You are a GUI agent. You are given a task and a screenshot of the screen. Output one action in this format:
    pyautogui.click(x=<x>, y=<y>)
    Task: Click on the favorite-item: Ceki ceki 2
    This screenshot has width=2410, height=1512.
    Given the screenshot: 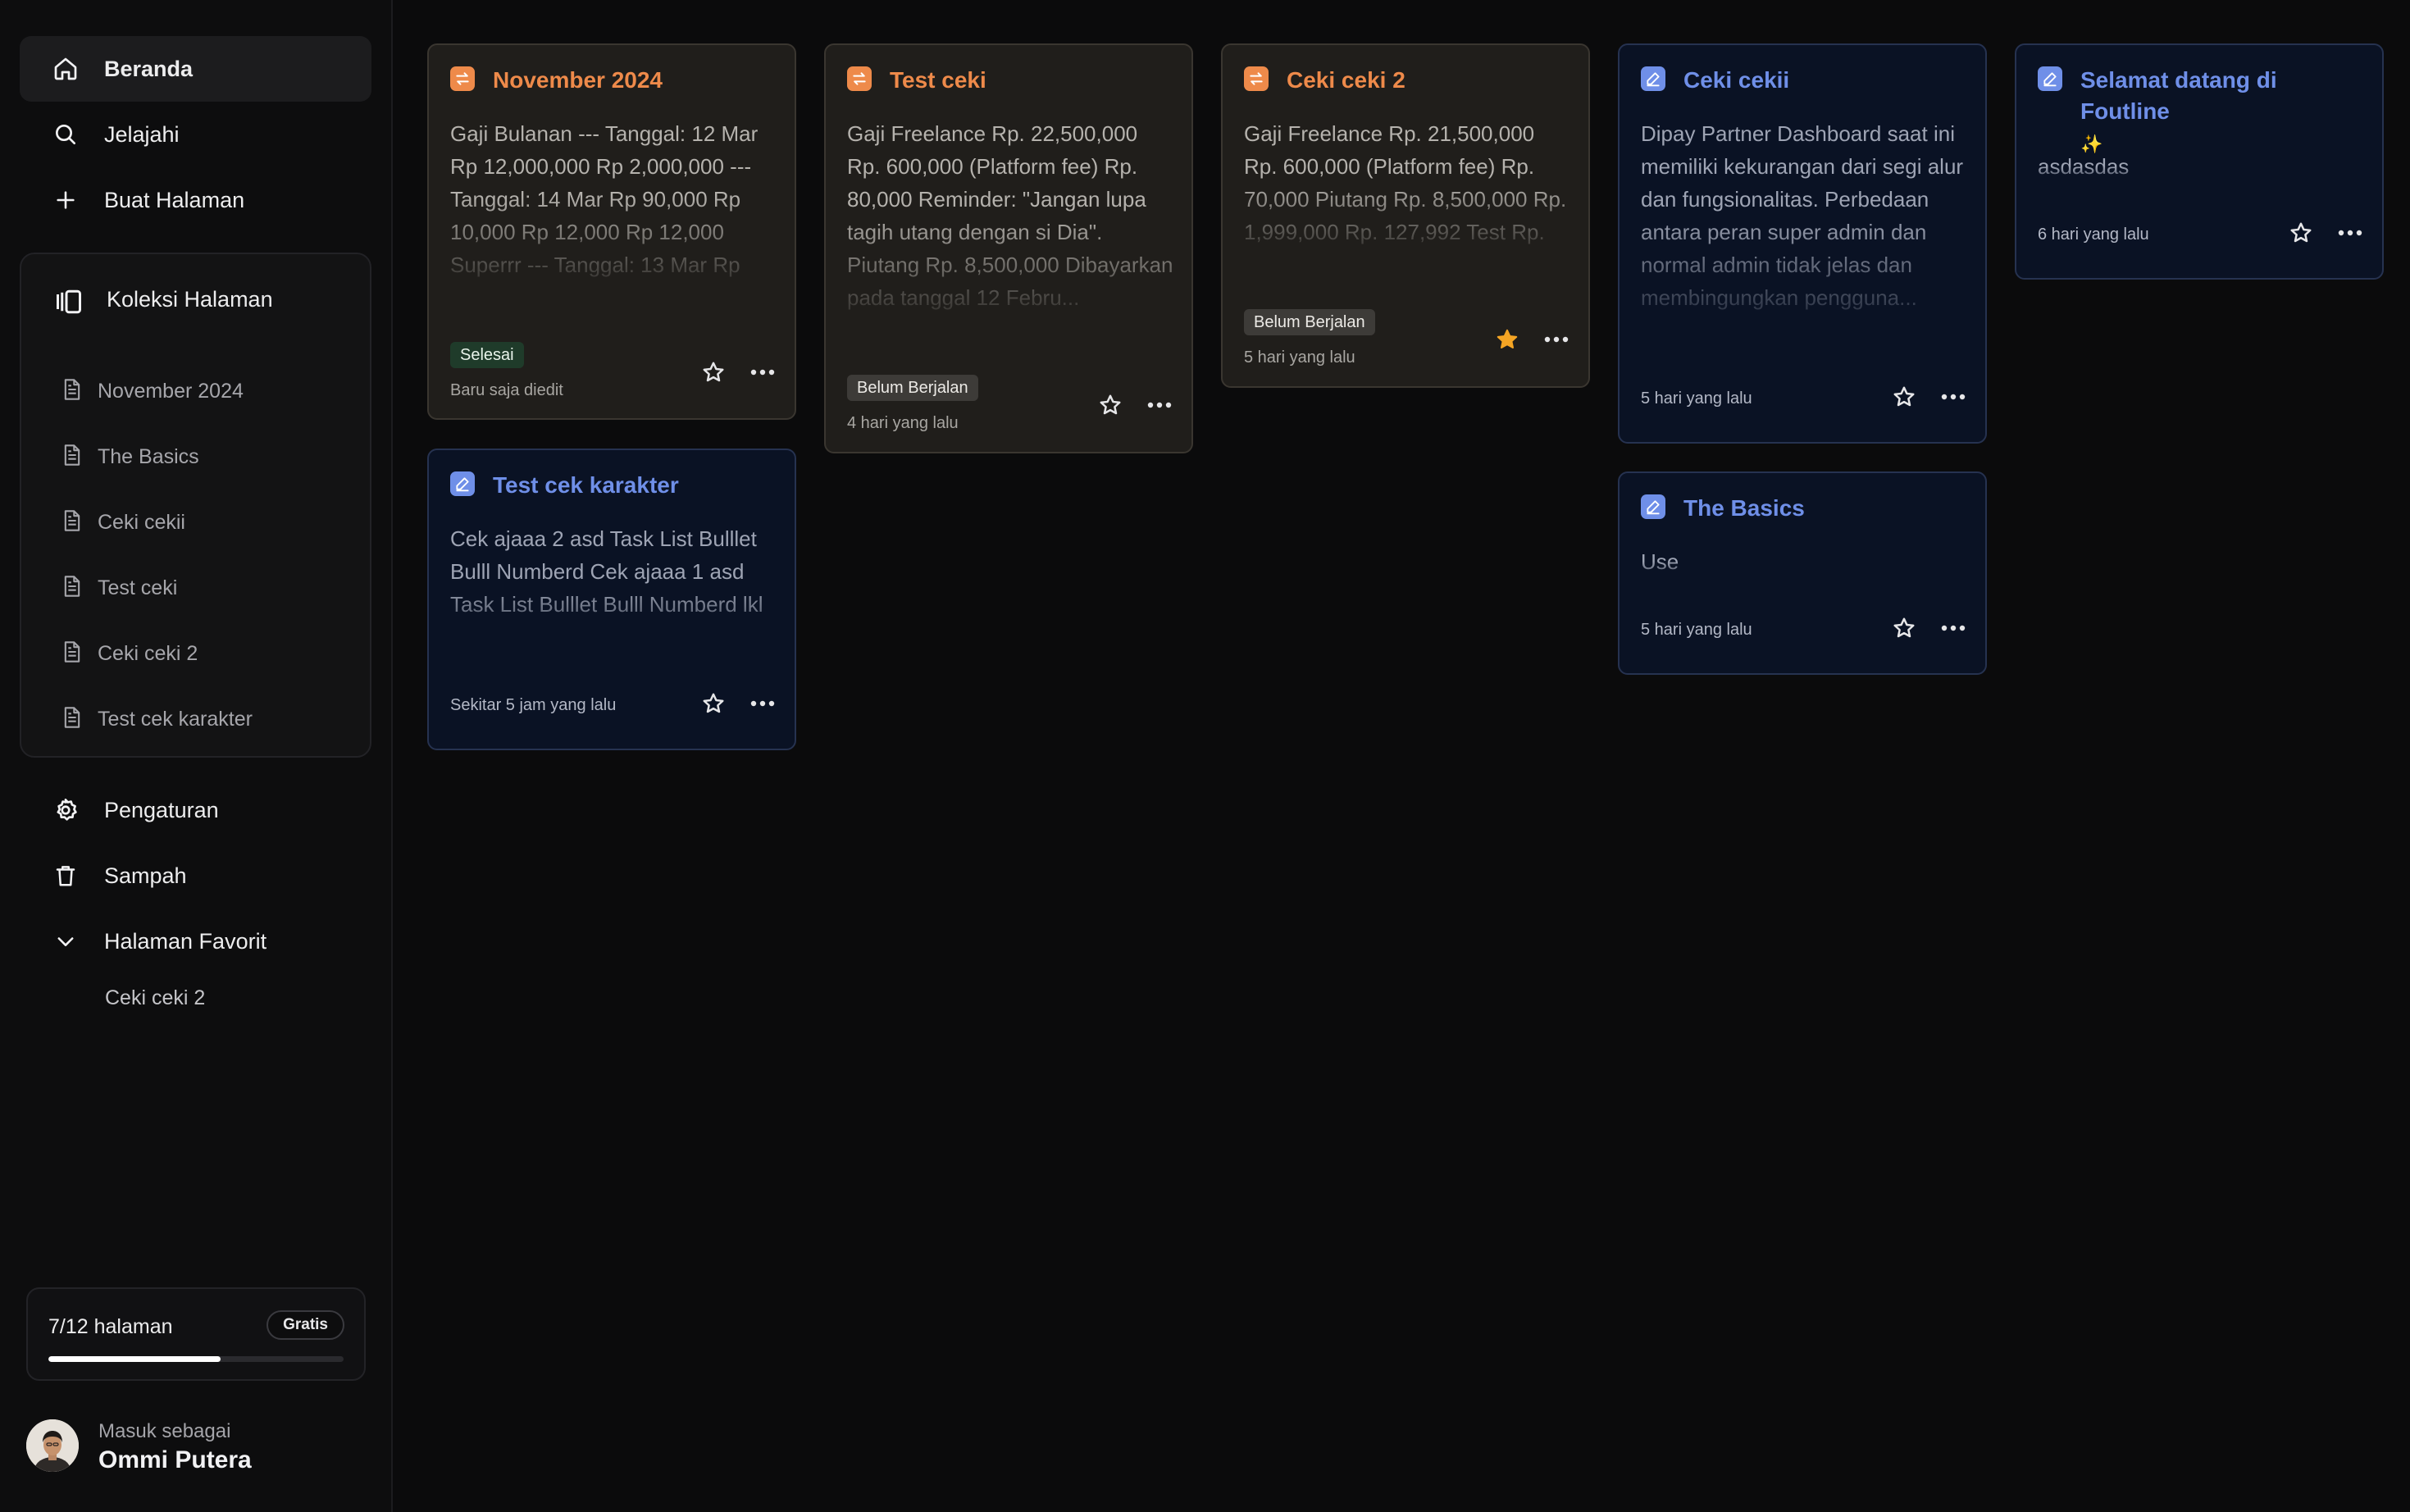 What is the action you would take?
    pyautogui.click(x=155, y=998)
    